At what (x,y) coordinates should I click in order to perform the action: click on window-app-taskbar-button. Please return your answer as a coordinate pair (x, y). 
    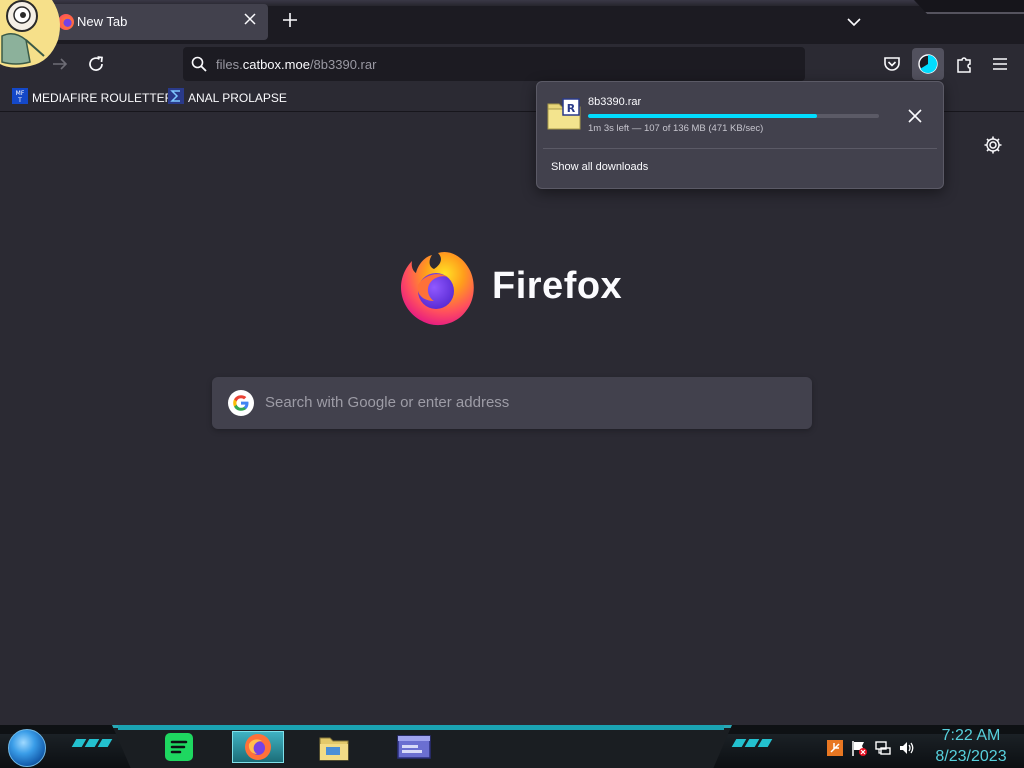
    Looking at the image, I should click on (414, 747).